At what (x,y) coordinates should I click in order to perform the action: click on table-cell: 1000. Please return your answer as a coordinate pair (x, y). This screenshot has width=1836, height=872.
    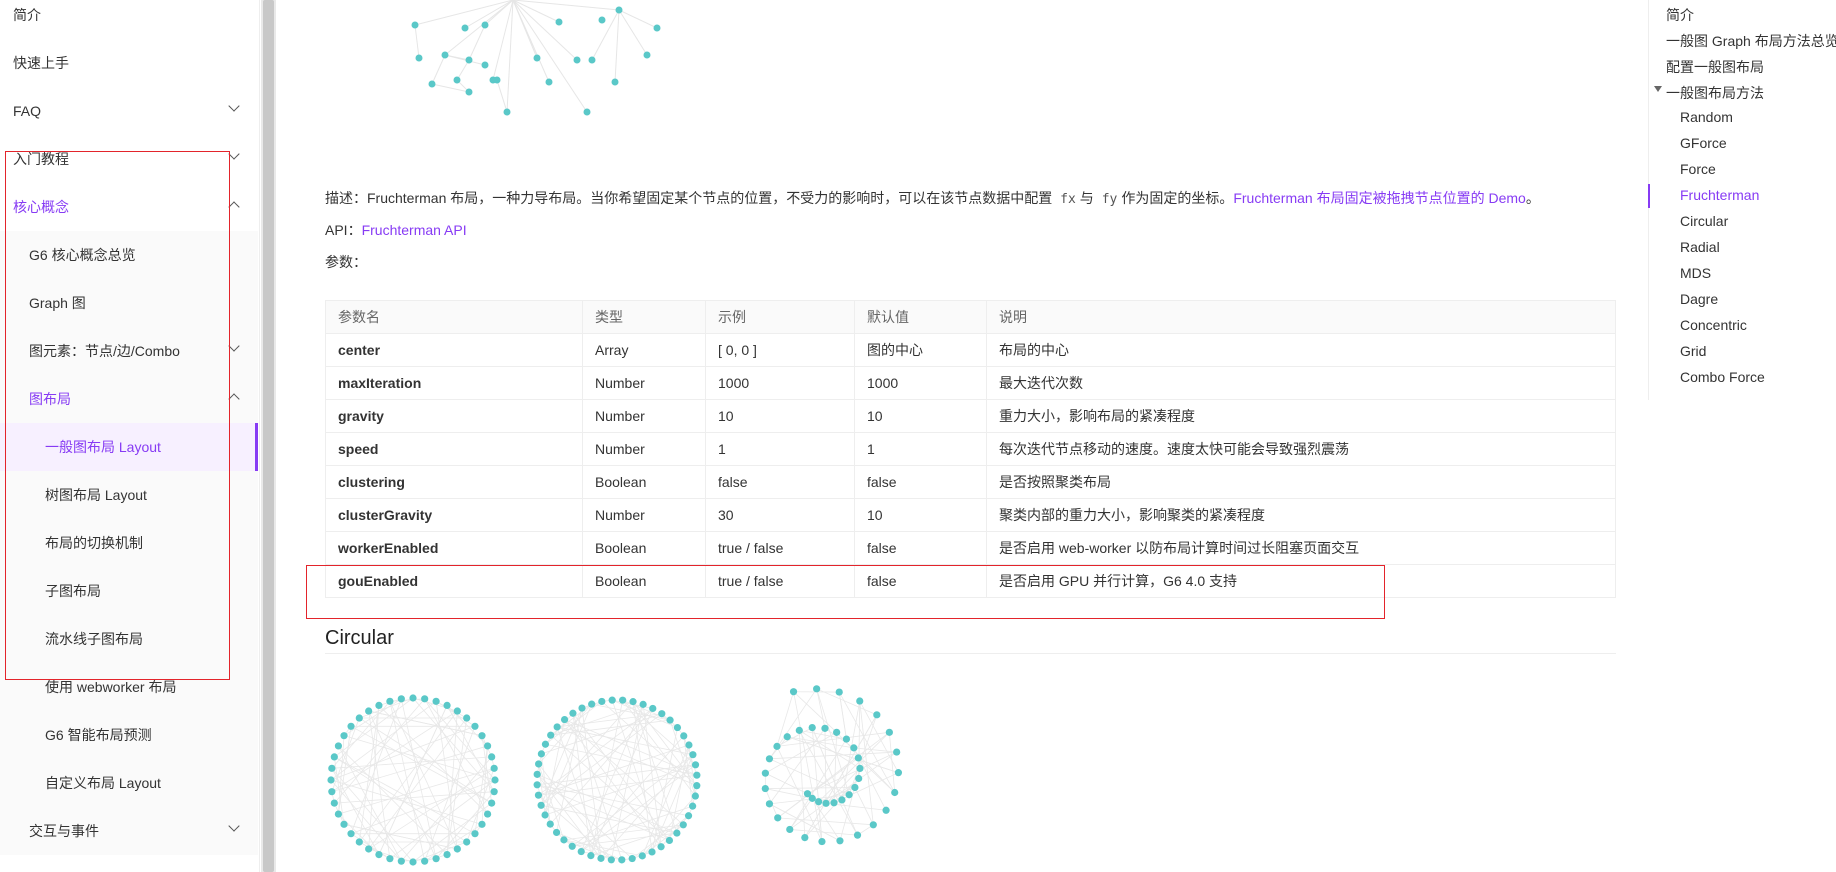
    Looking at the image, I should click on (920, 383).